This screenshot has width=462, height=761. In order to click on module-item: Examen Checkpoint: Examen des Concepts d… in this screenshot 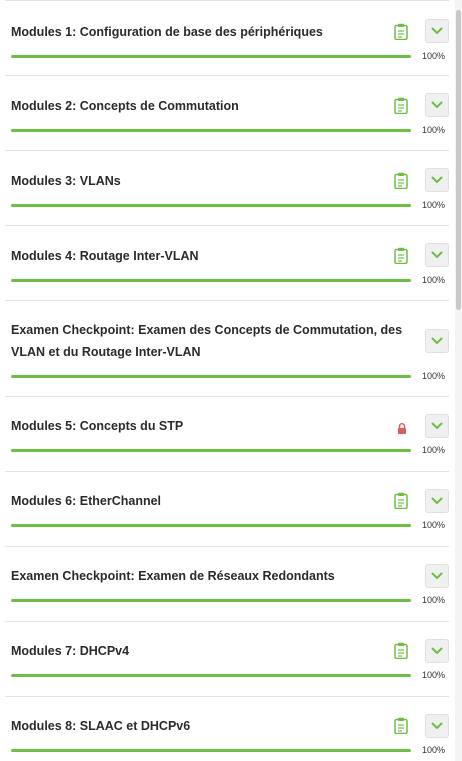, I will do `click(227, 349)`.